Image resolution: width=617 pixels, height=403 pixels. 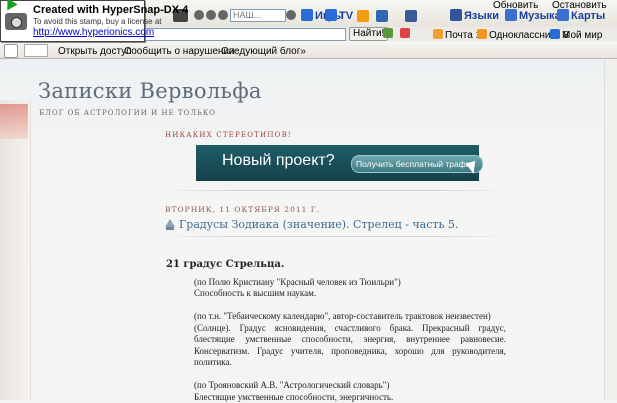 What do you see at coordinates (150, 91) in the screenshot?
I see `blog-title: Записки Вервольфа` at bounding box center [150, 91].